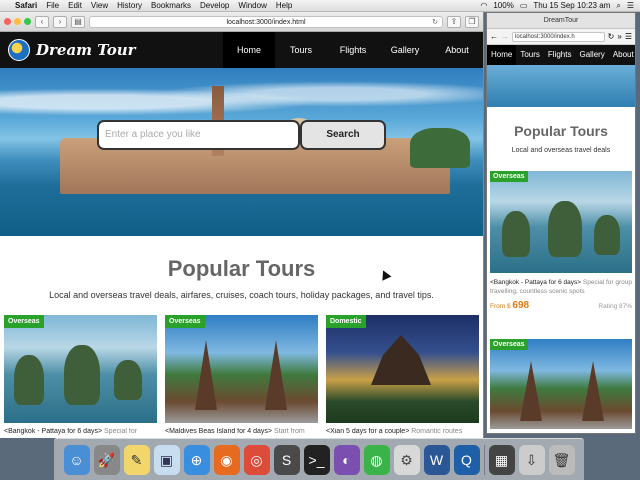 Image resolution: width=640 pixels, height=480 pixels. I want to click on sidebar-toggle-icon: ▤, so click(78, 21).